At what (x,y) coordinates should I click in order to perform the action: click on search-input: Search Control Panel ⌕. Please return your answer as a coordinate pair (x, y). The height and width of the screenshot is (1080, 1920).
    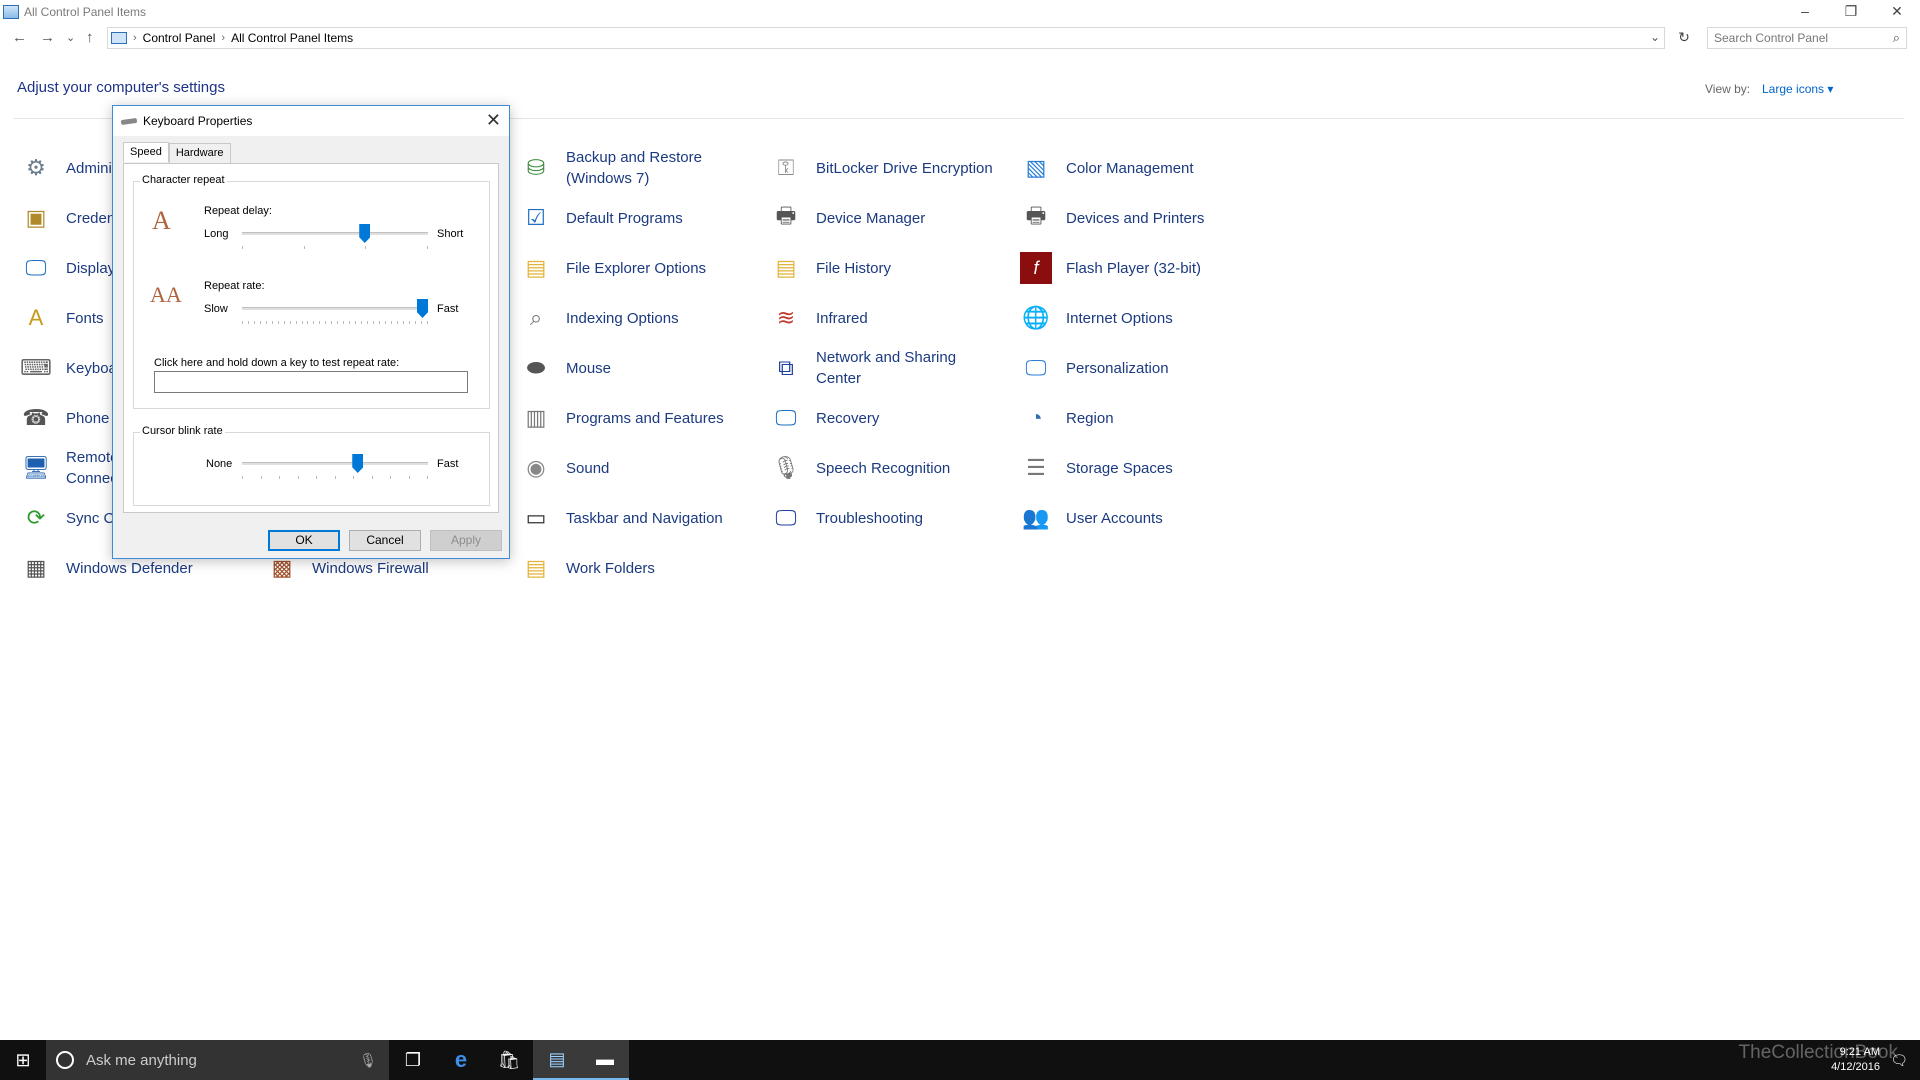
    Looking at the image, I should click on (1807, 38).